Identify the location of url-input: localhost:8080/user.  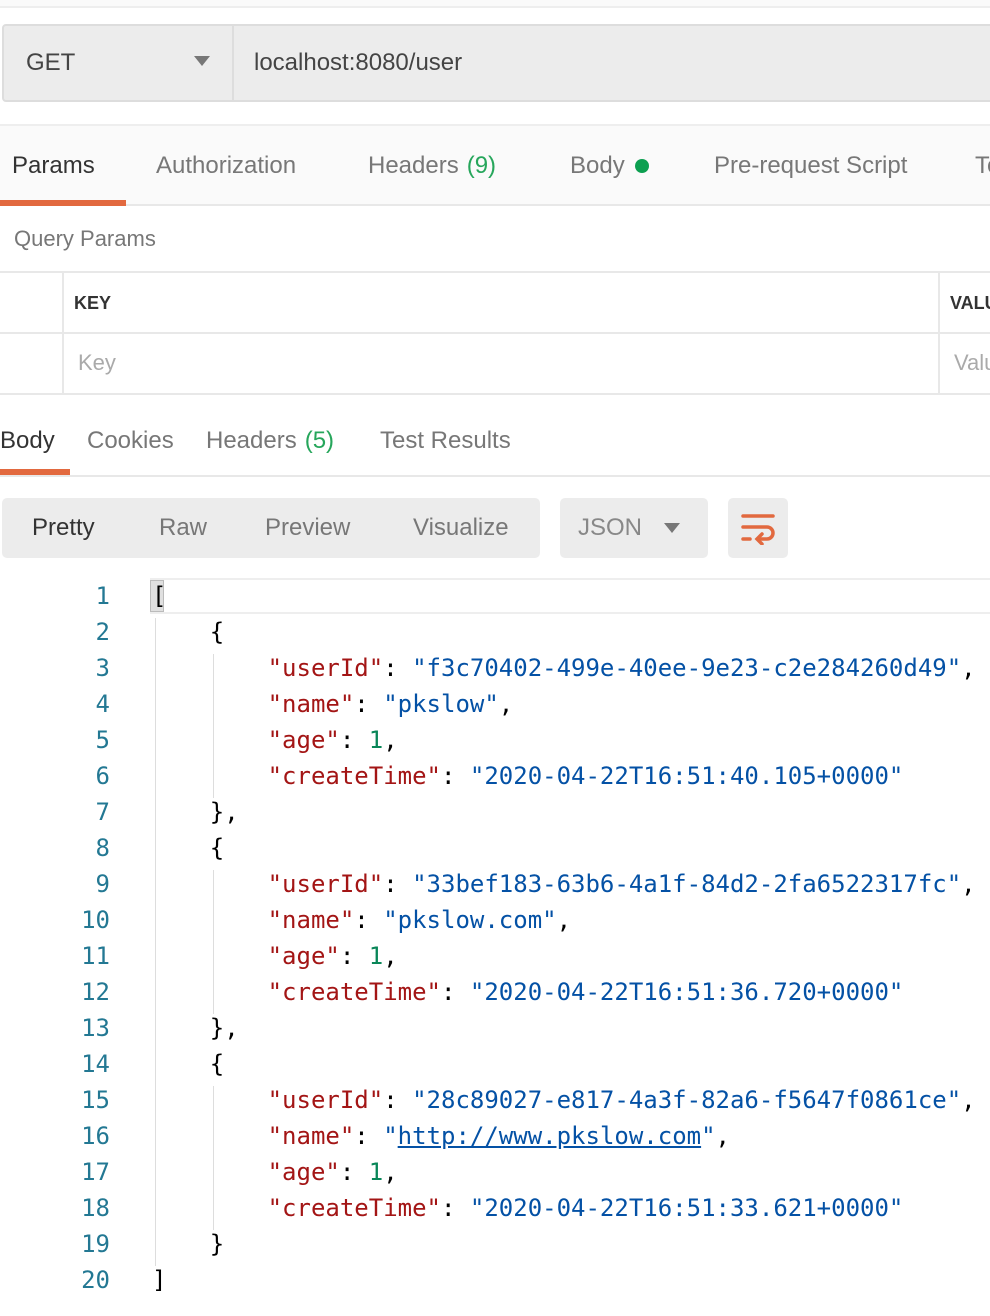
(358, 63).